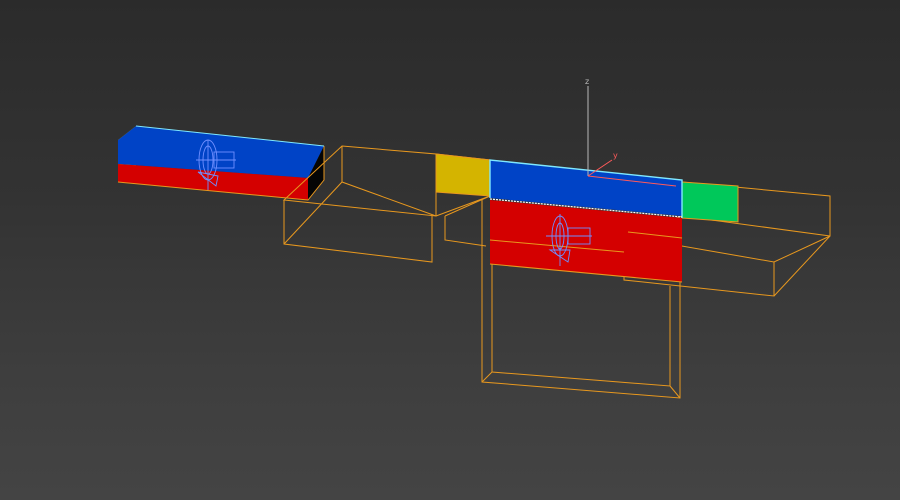  What do you see at coordinates (587, 81) in the screenshot?
I see `axis-z-label: z` at bounding box center [587, 81].